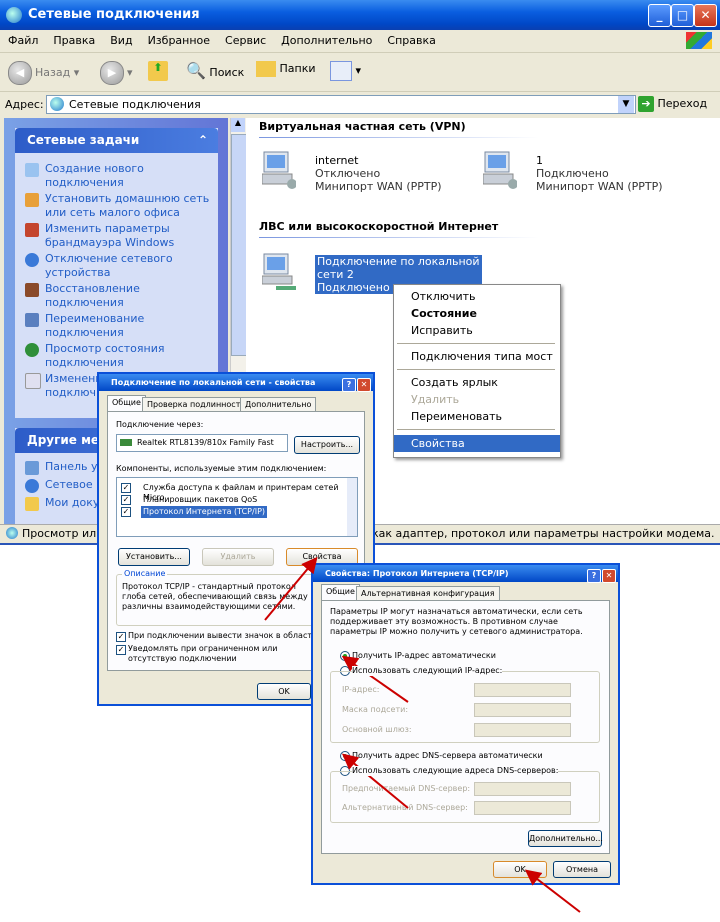 The image size is (720, 922). What do you see at coordinates (375, 781) in the screenshot?
I see `arrow-to-auto-dns` at bounding box center [375, 781].